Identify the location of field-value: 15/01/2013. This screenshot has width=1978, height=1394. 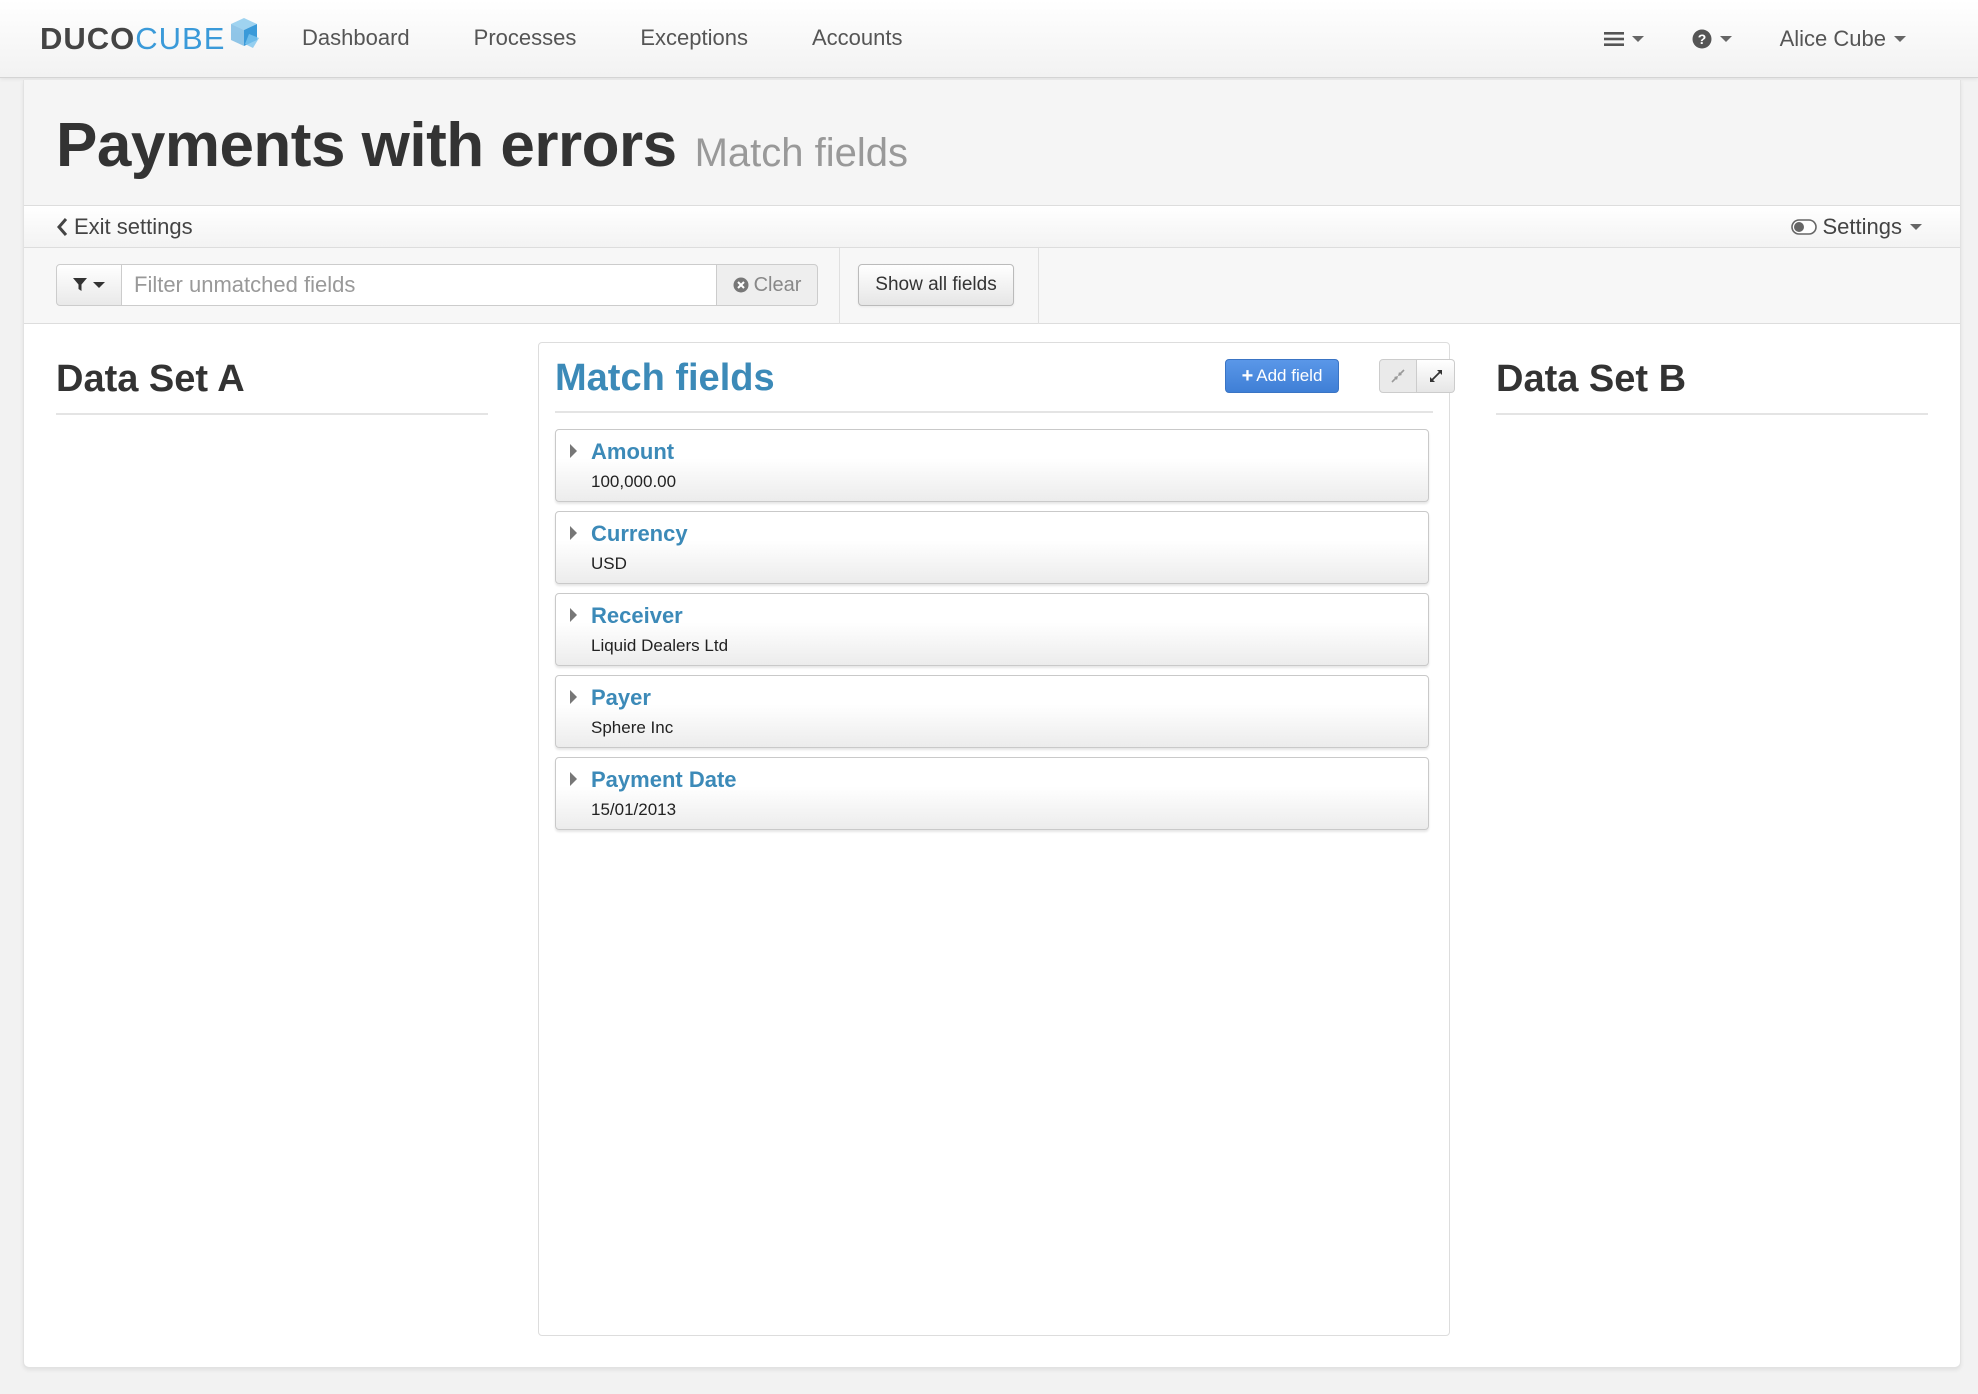
(634, 809).